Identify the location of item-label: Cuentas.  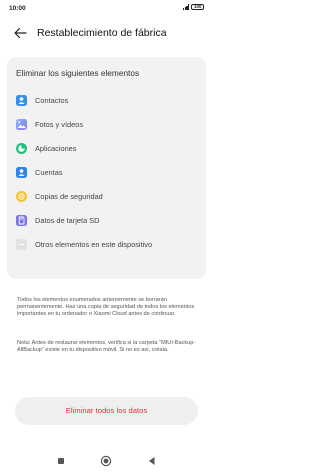
(49, 172).